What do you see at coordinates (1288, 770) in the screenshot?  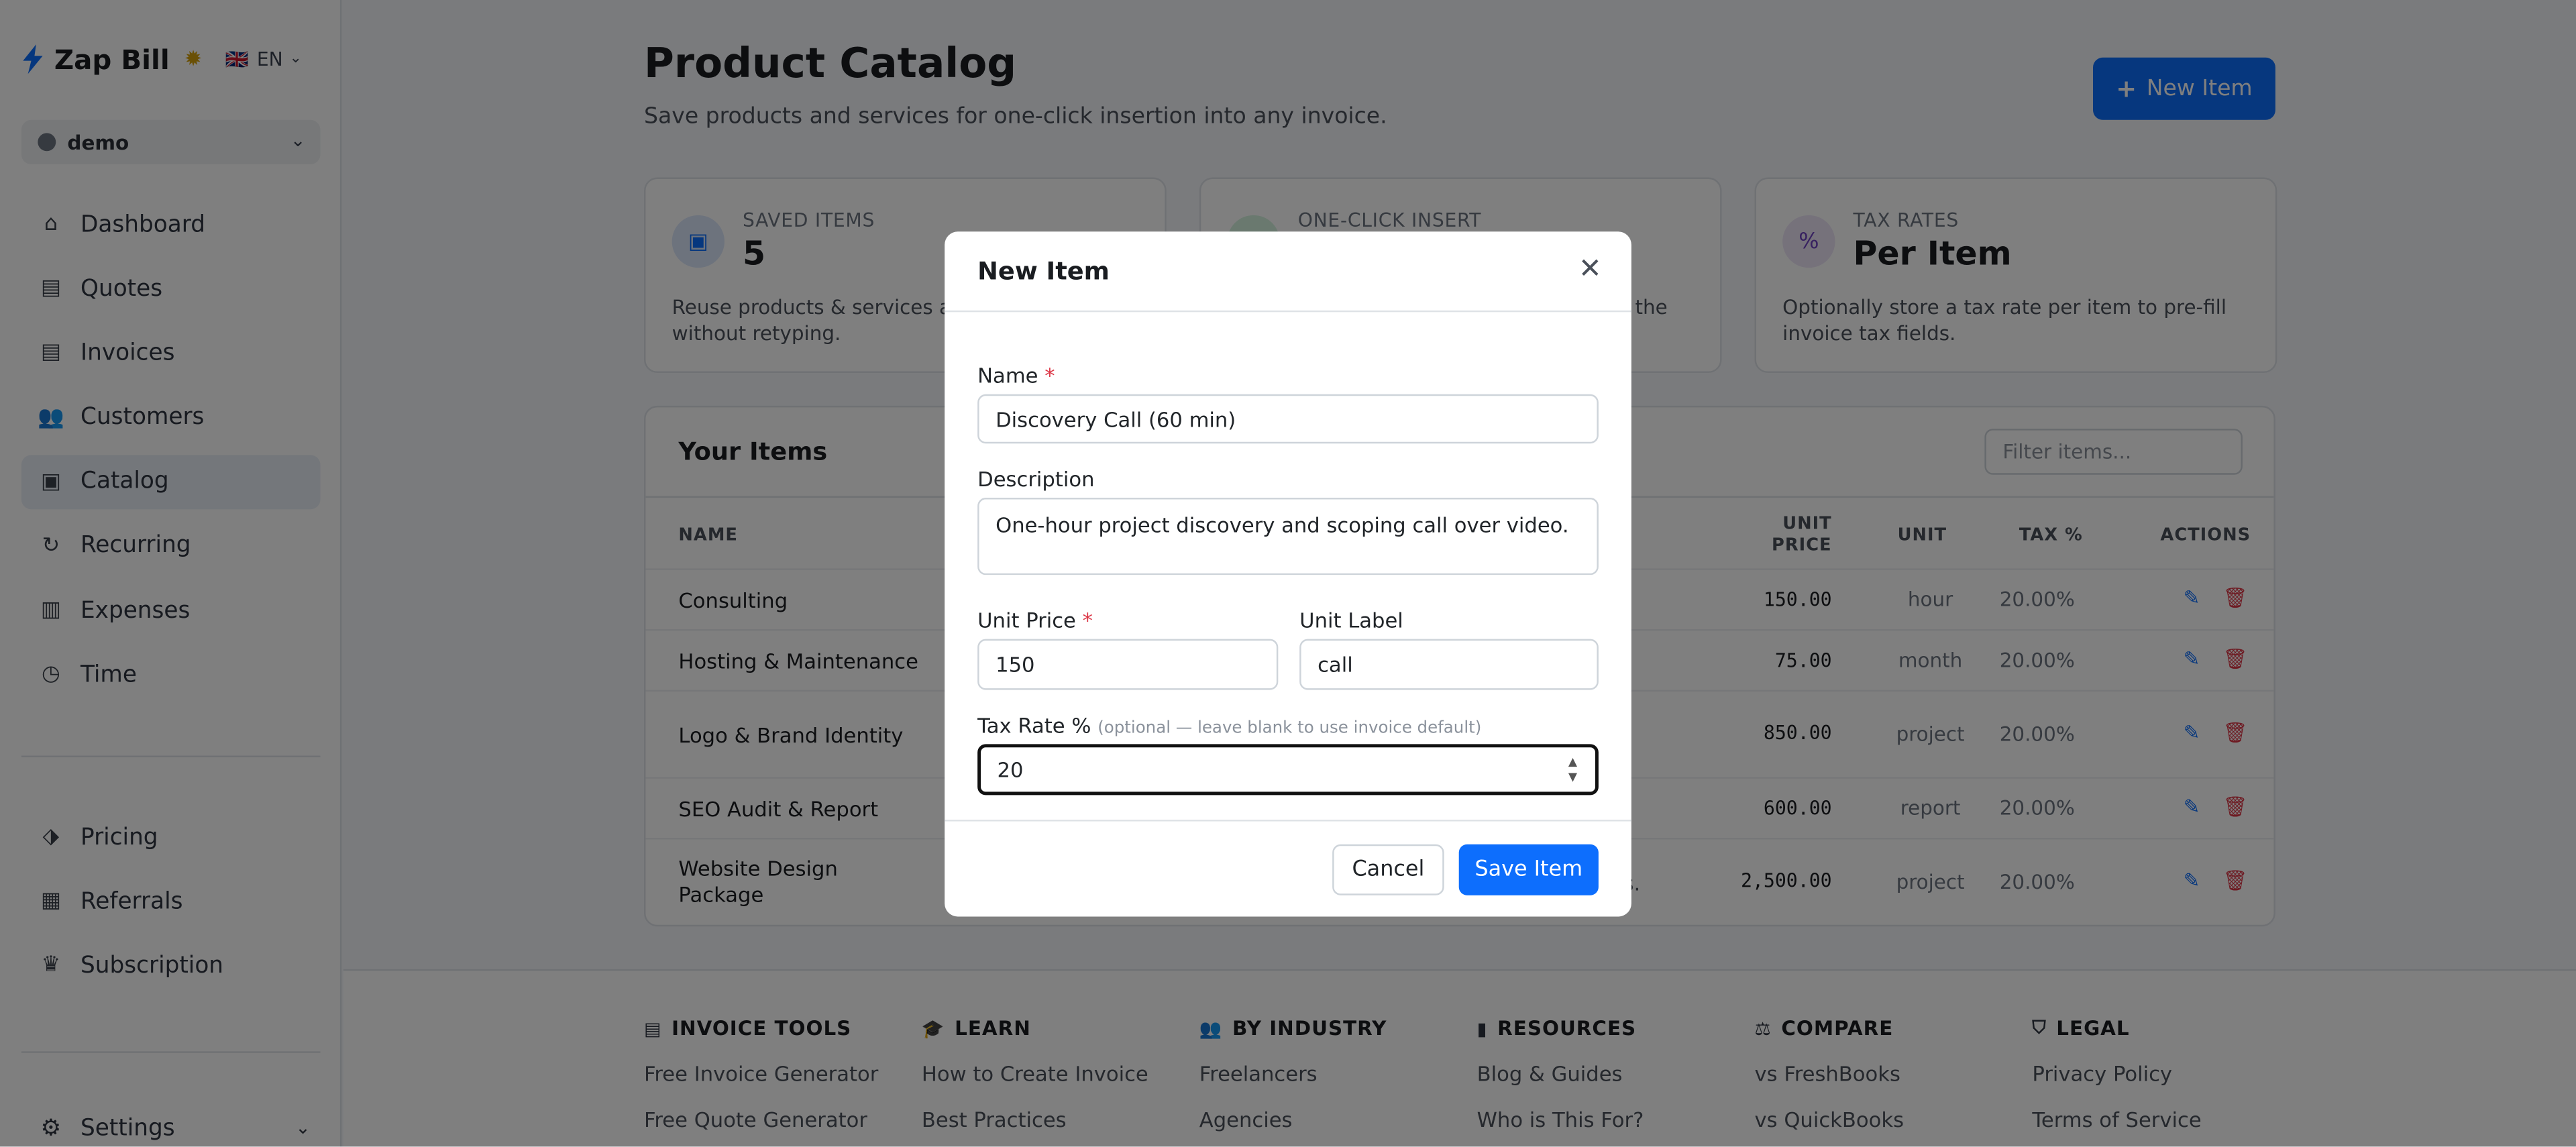 I see `tax-rate-input: 20 ▲ ▼` at bounding box center [1288, 770].